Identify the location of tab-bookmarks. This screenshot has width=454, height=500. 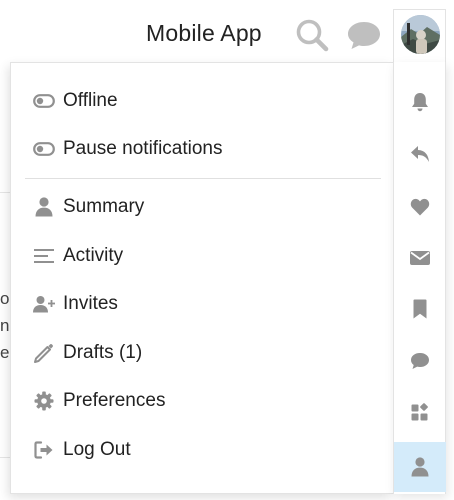
(420, 309).